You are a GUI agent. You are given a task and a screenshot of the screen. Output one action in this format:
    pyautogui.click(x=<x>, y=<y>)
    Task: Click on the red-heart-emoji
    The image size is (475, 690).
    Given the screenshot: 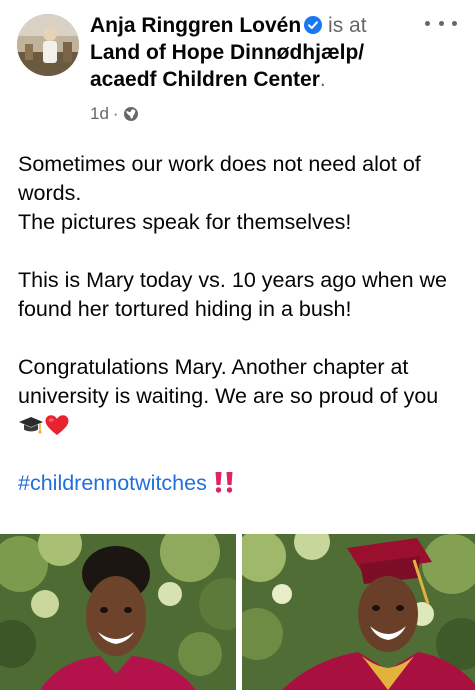 What is the action you would take?
    pyautogui.click(x=57, y=425)
    